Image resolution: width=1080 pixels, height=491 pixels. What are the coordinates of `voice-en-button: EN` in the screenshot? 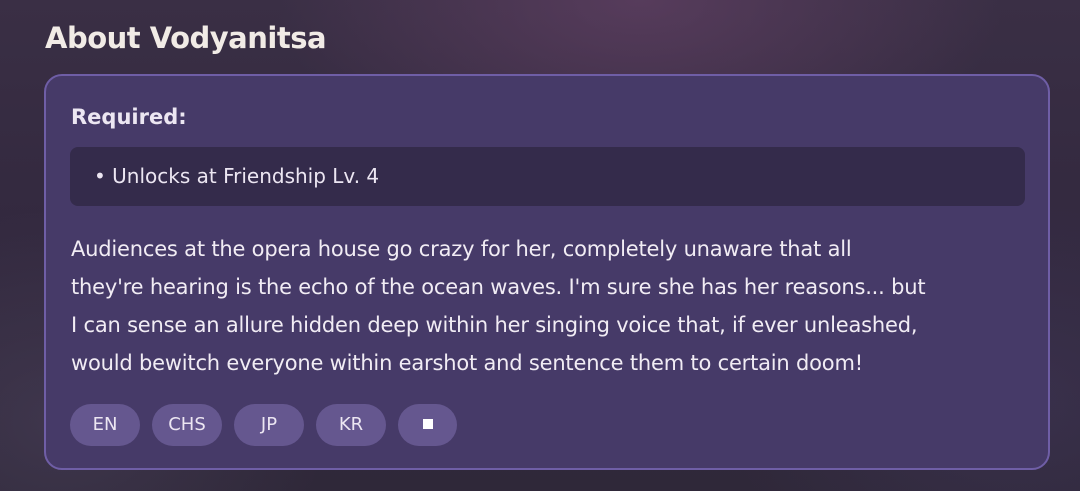 It's located at (105, 425).